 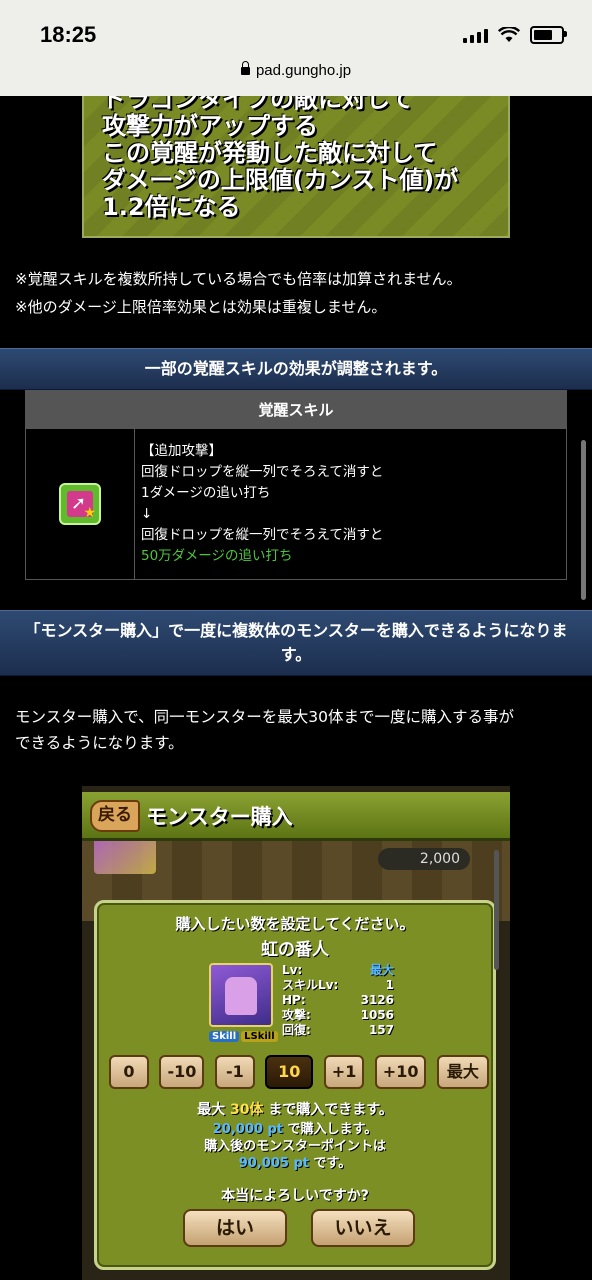 I want to click on clock: 18:25, so click(x=68, y=34).